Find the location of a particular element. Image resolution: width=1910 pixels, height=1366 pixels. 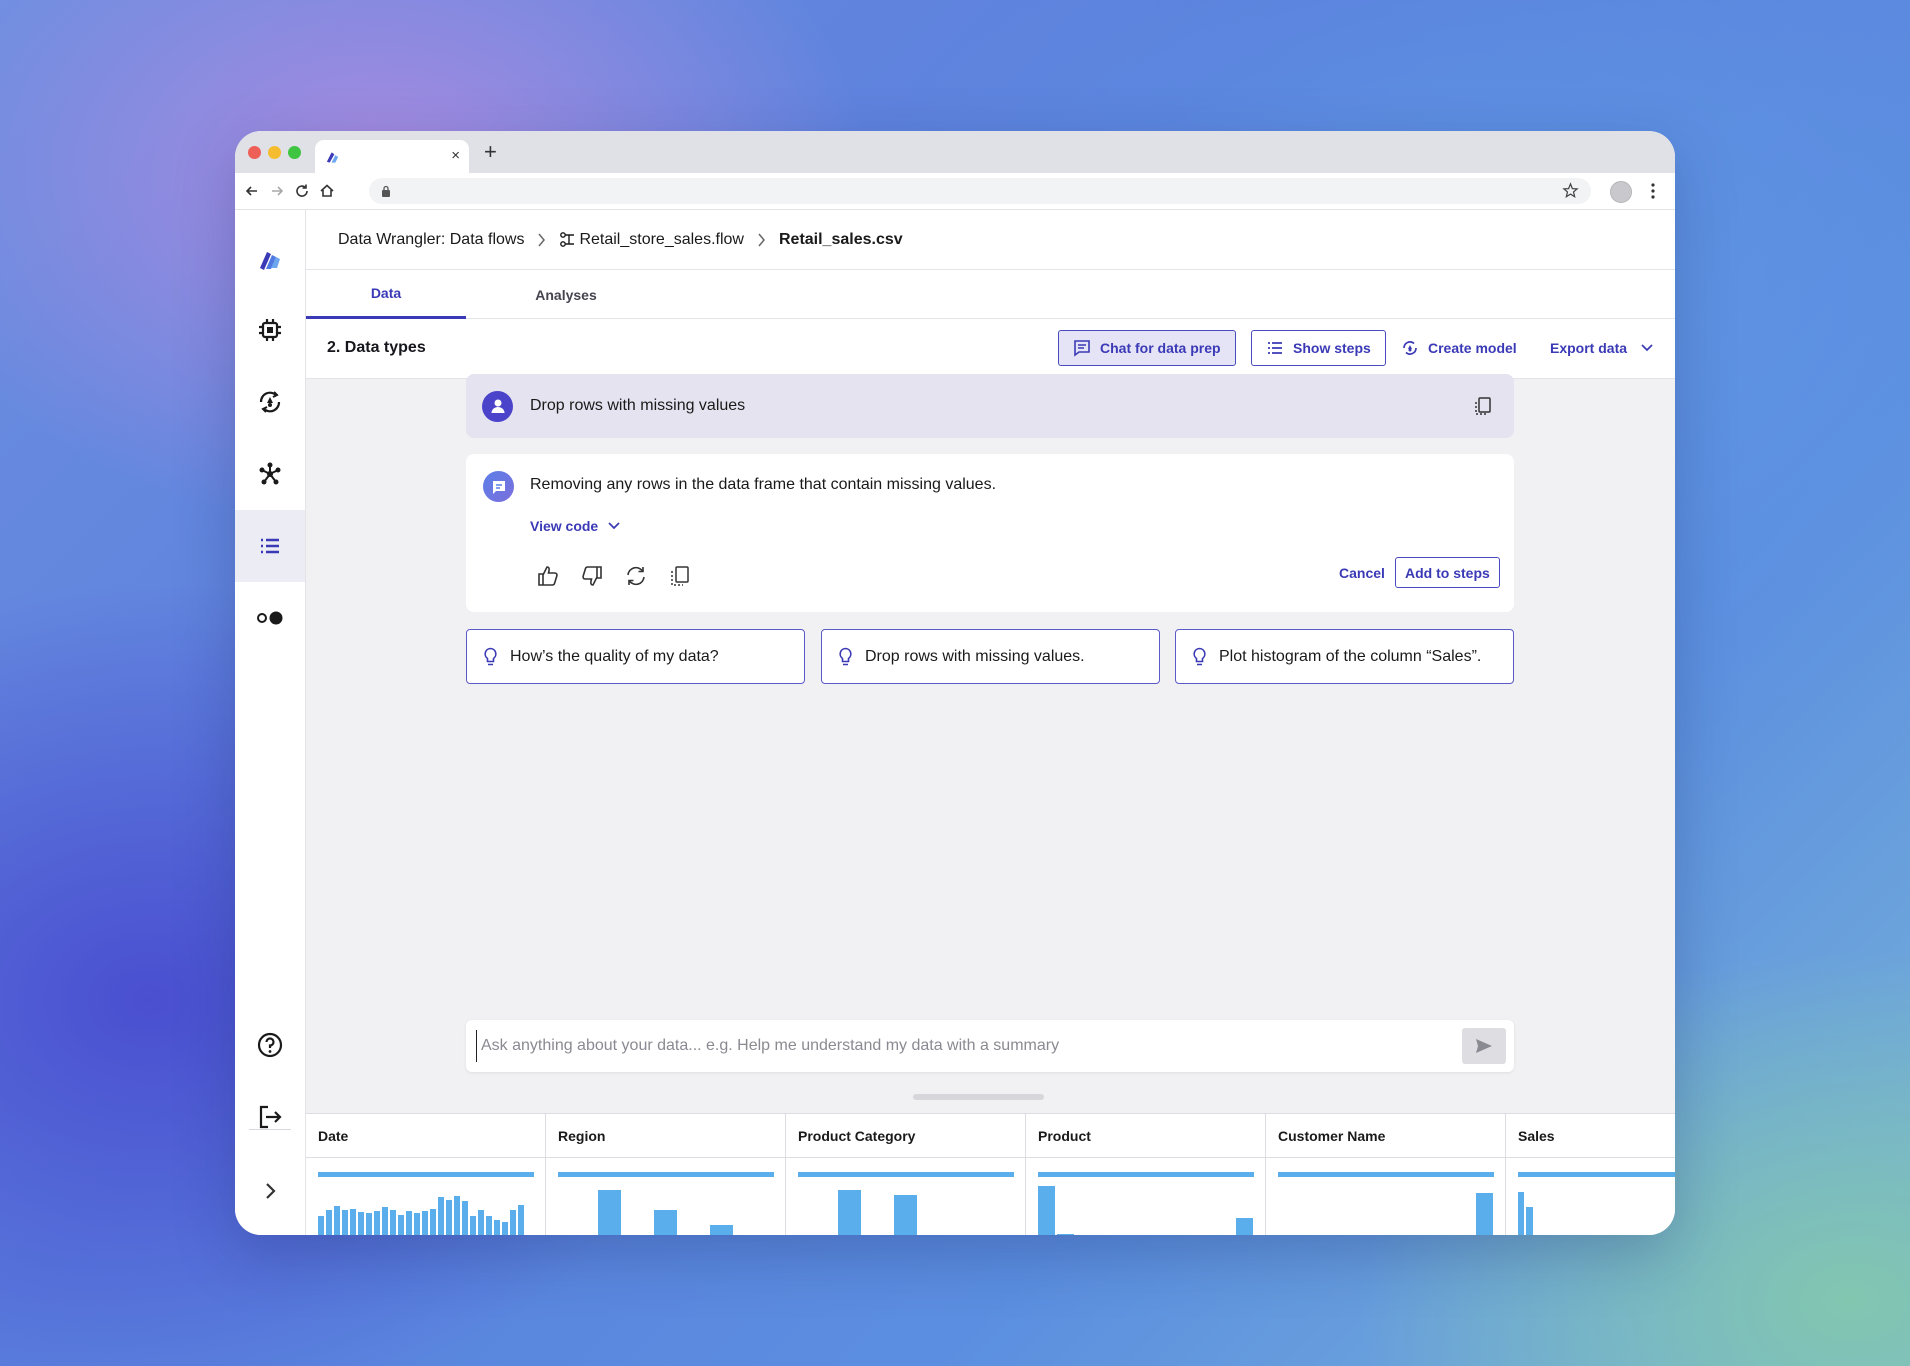

column-header: Date is located at coordinates (425, 1136).